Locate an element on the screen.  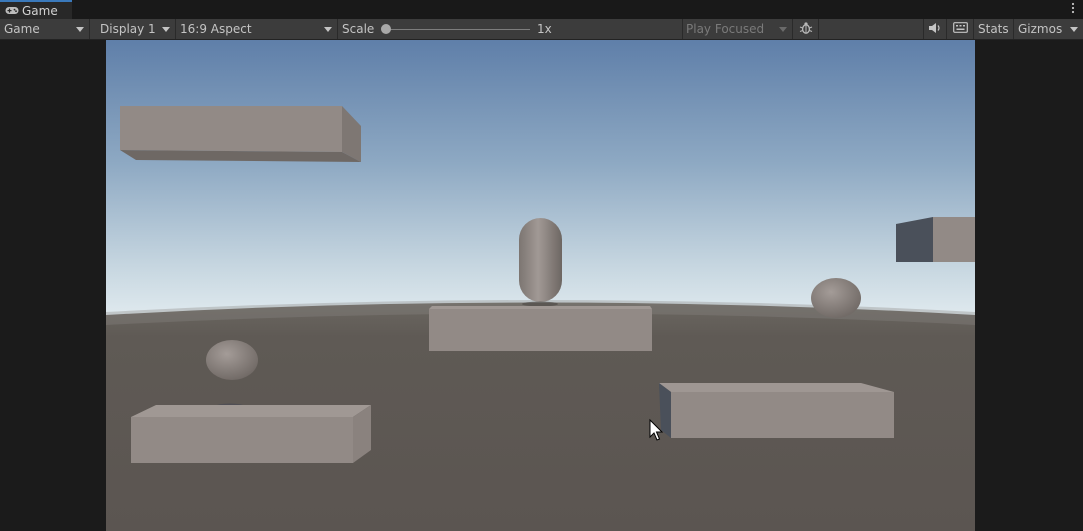
aspect-dropdown-label: 16:9 Aspect is located at coordinates (216, 29).